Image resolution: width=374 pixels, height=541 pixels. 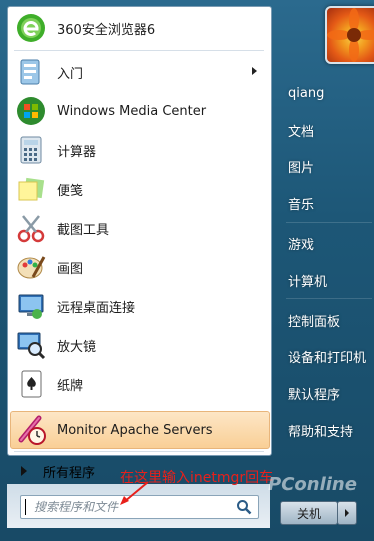 What do you see at coordinates (254, 71) in the screenshot?
I see `submenu-arrow-icon` at bounding box center [254, 71].